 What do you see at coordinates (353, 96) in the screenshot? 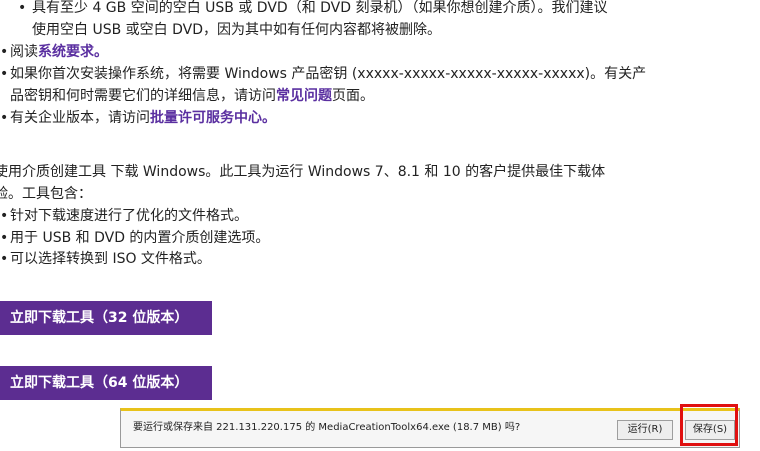
I see `product-key-suffix: 页面。` at bounding box center [353, 96].